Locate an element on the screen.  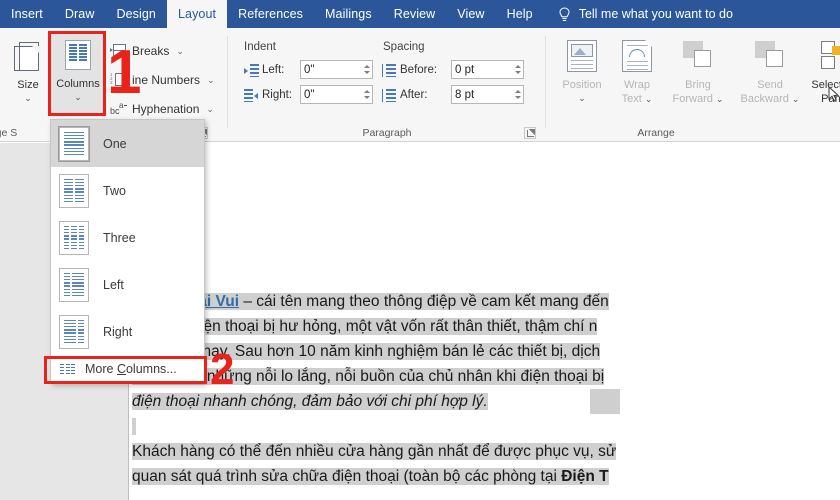
indent-left-label: Left: is located at coordinates (273, 70).